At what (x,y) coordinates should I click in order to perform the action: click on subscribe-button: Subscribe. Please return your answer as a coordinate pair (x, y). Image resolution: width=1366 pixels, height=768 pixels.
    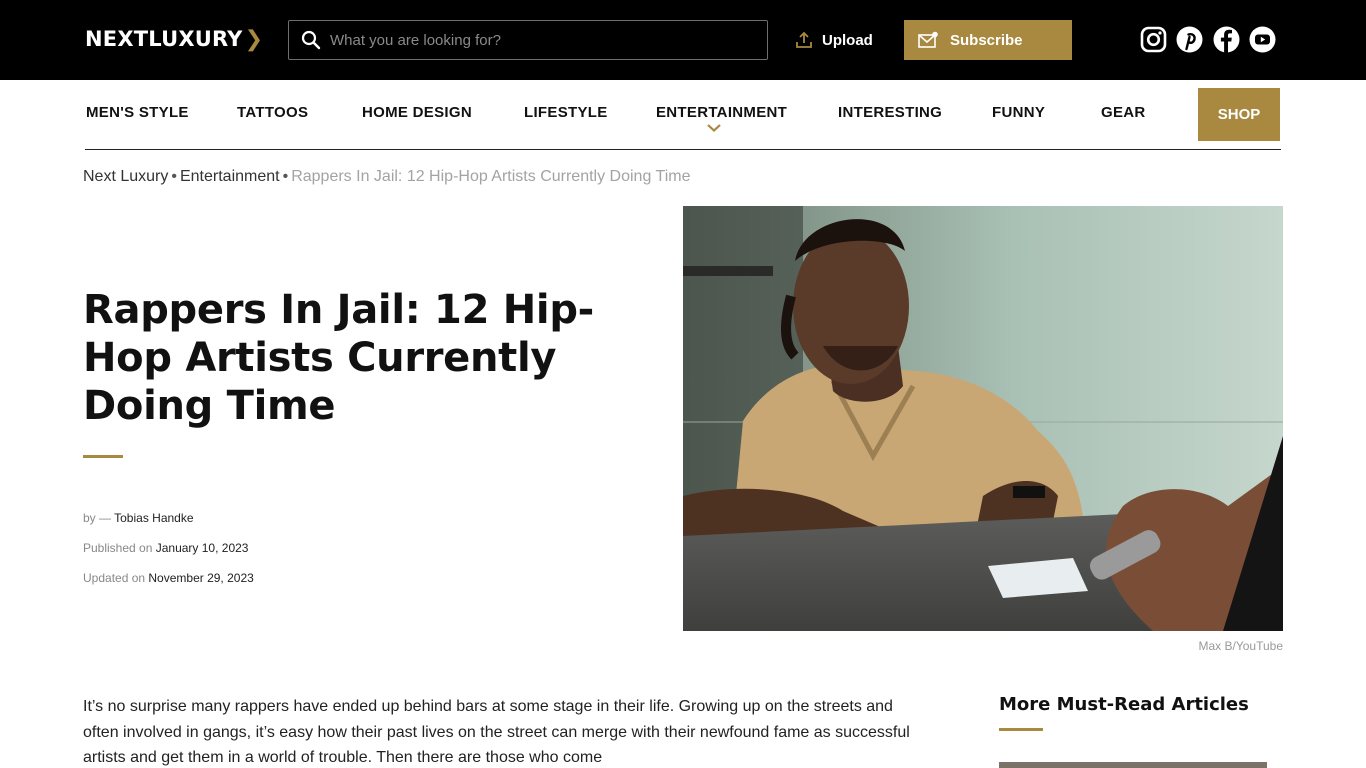
    Looking at the image, I should click on (988, 40).